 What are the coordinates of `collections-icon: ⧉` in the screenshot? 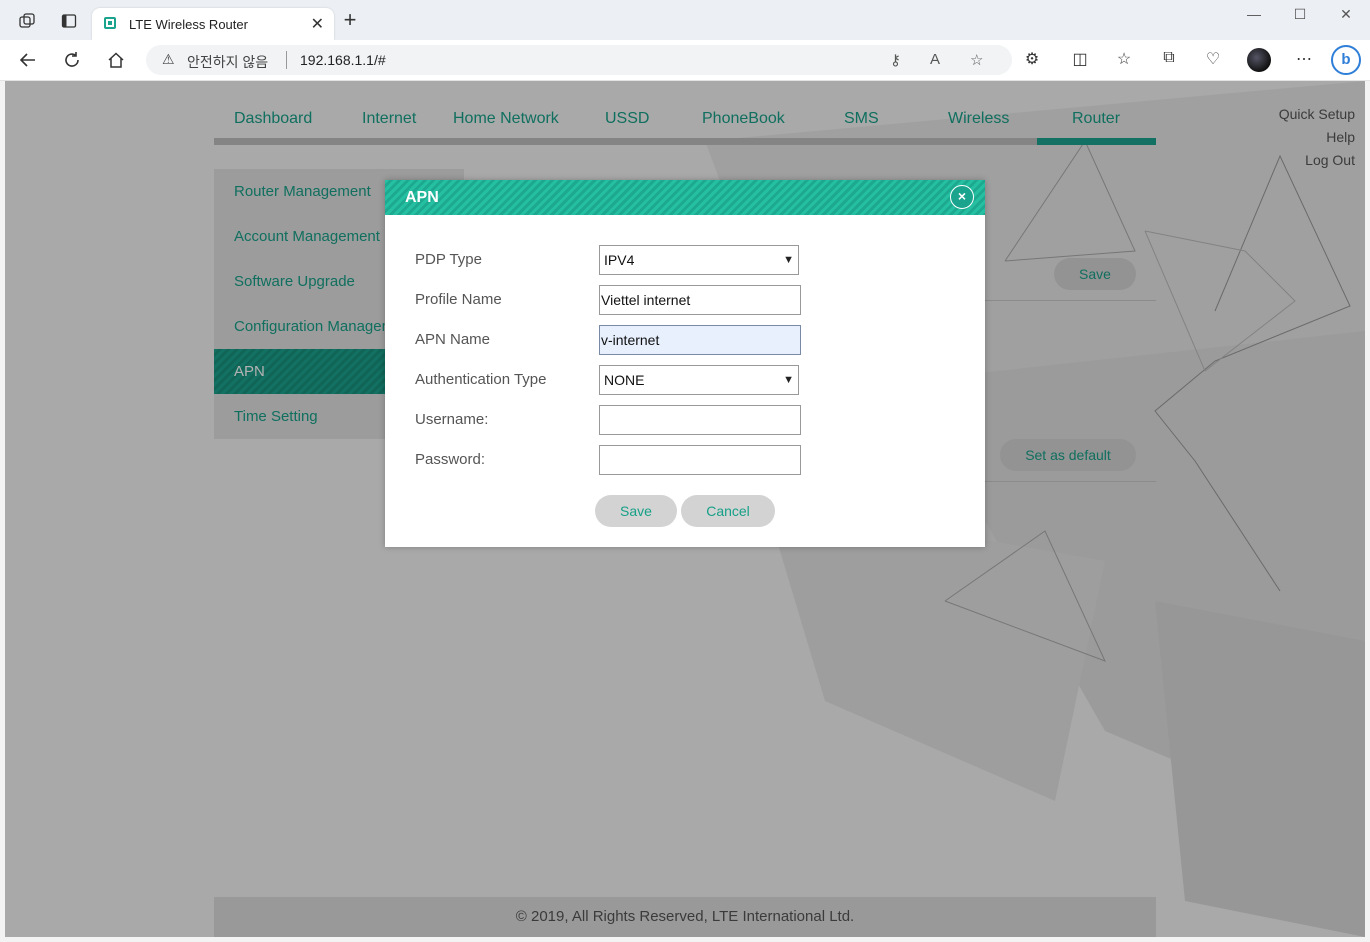 It's located at (1169, 60).